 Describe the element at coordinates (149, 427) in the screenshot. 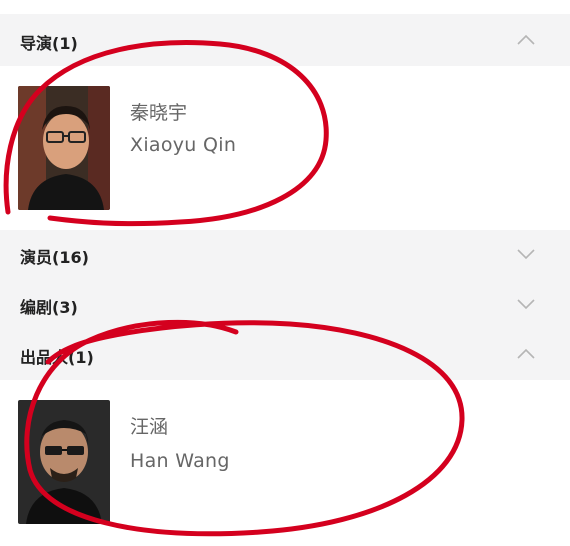

I see `person-name-chinese: 汪涵` at that location.